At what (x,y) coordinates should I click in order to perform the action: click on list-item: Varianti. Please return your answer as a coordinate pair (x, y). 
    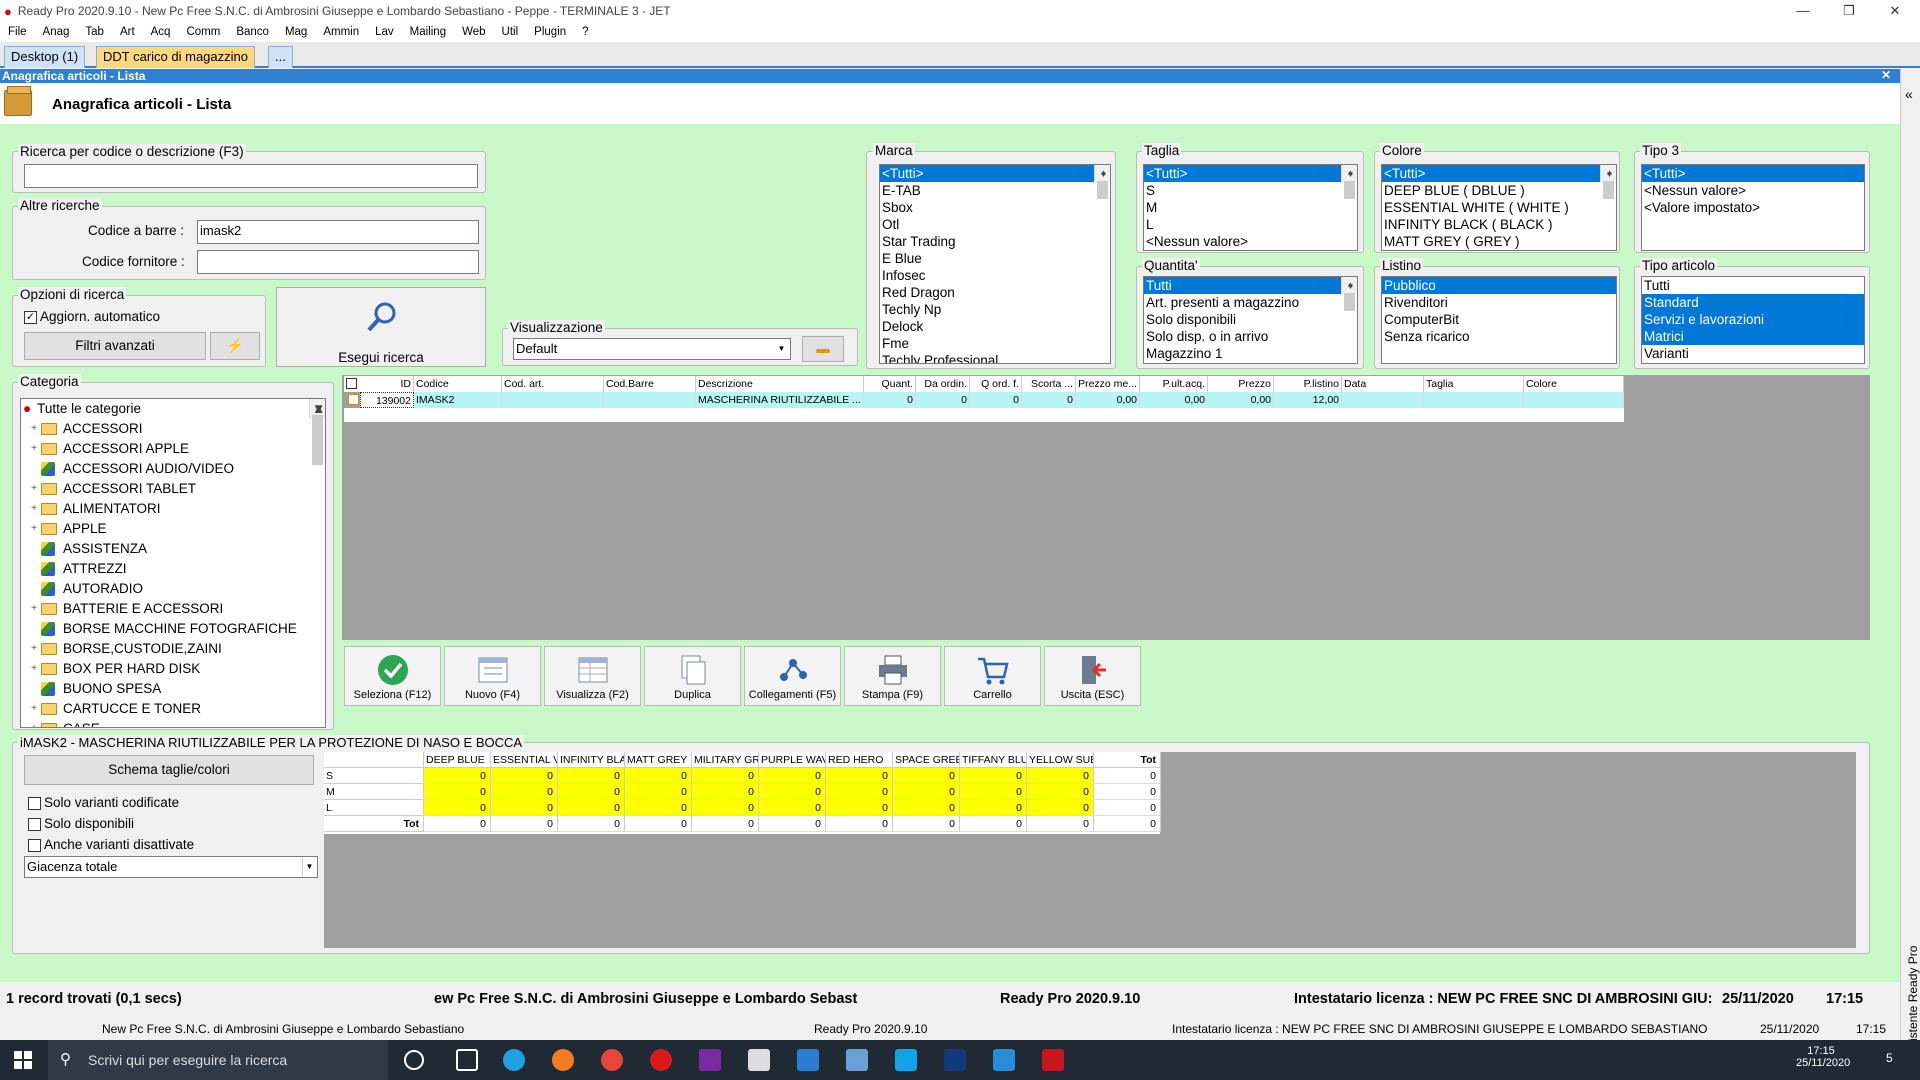
    Looking at the image, I should click on (1753, 353).